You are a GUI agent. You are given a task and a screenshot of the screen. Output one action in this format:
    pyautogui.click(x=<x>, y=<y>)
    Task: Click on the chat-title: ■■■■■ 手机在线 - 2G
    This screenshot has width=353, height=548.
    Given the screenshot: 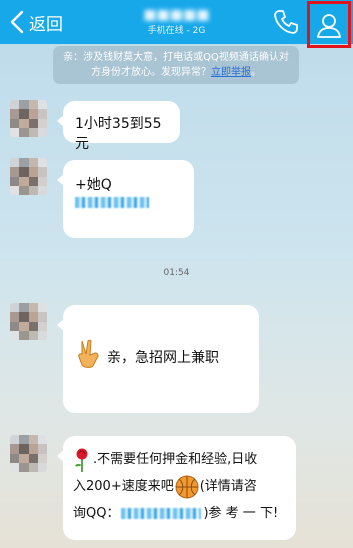 What is the action you would take?
    pyautogui.click(x=176, y=20)
    